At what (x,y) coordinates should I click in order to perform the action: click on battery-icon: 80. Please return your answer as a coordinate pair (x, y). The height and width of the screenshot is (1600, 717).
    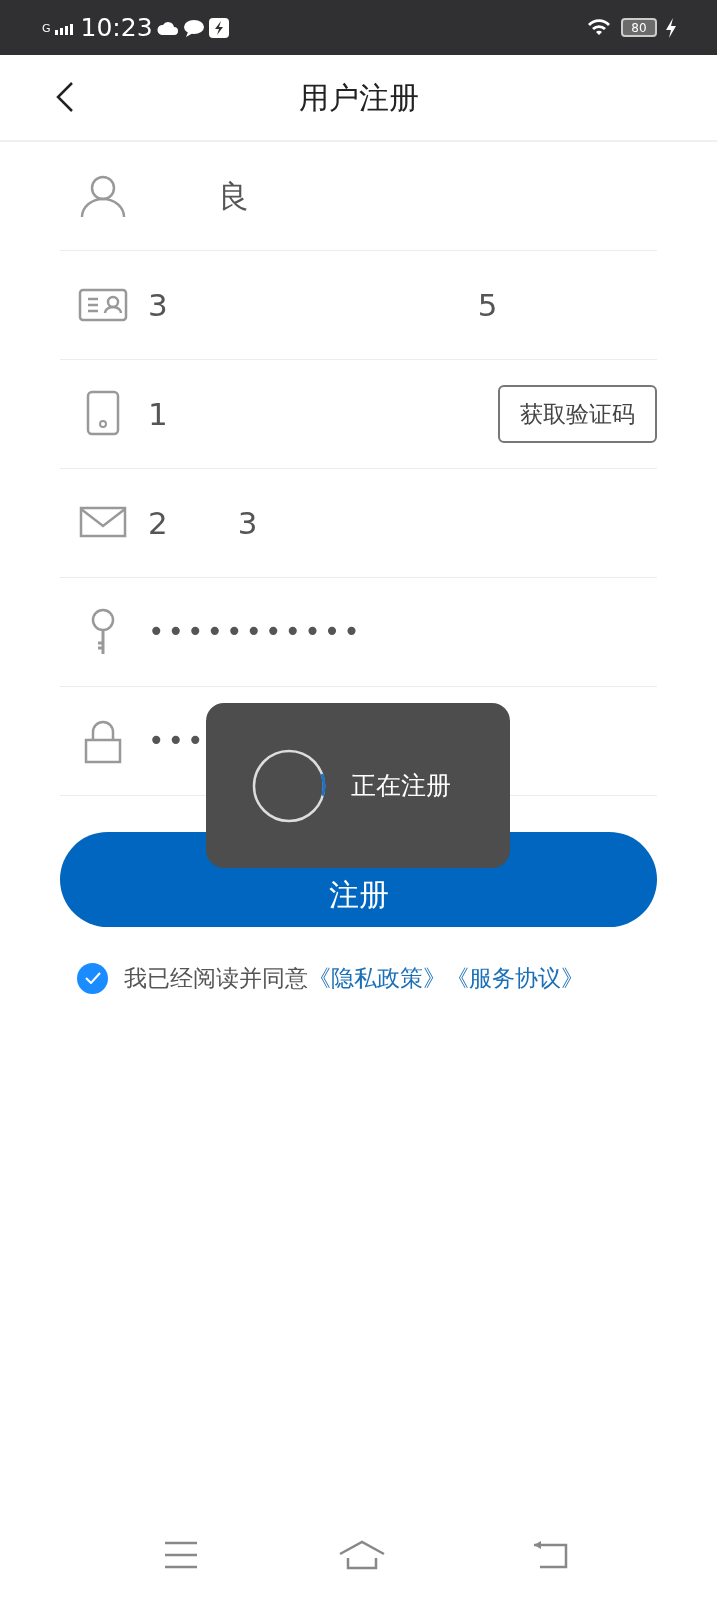
    Looking at the image, I should click on (639, 27).